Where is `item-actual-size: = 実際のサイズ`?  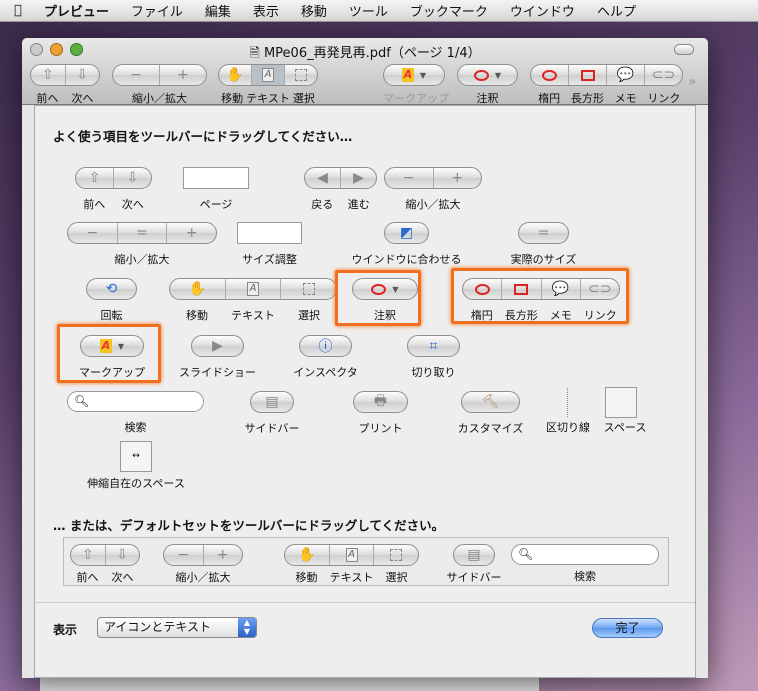
item-actual-size: = 実際のサイズ is located at coordinates (543, 244).